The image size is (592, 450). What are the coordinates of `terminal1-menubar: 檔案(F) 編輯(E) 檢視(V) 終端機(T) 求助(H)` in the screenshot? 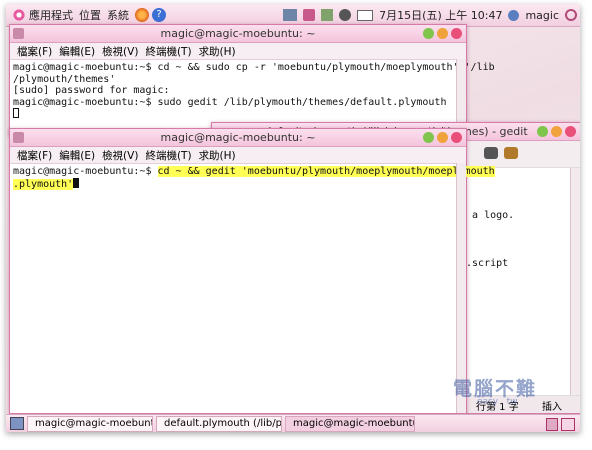 It's located at (238, 51).